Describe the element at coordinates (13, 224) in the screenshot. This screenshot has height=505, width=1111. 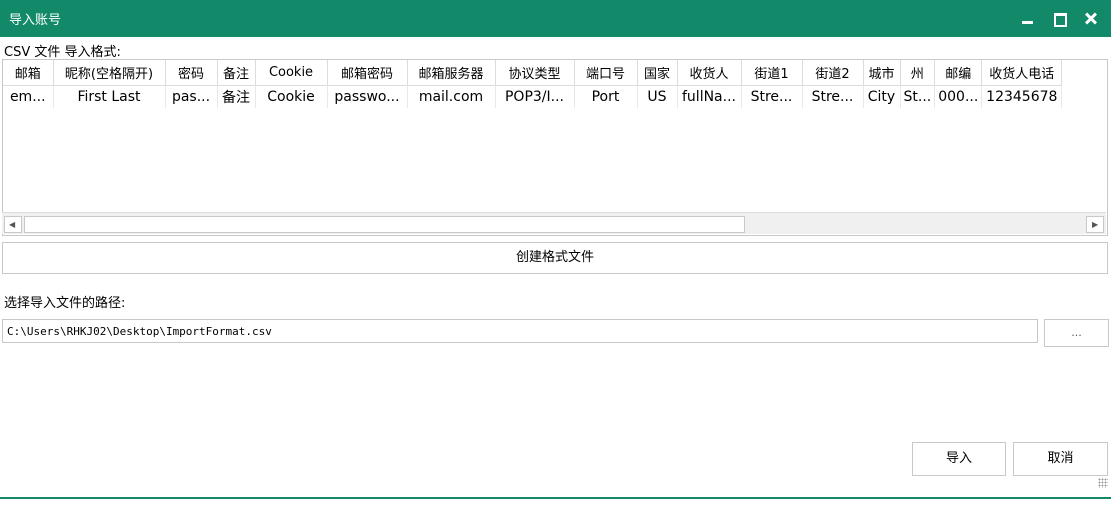
I see `scroll-left-icon: ◀` at that location.